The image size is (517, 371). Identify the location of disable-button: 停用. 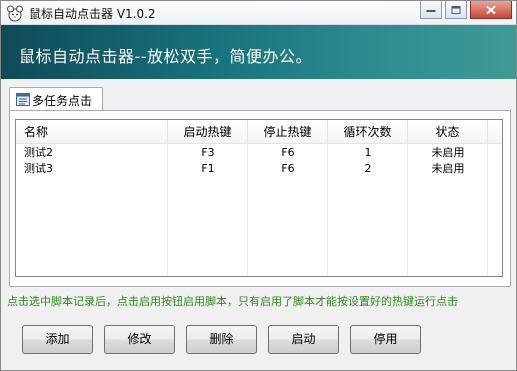
(385, 339).